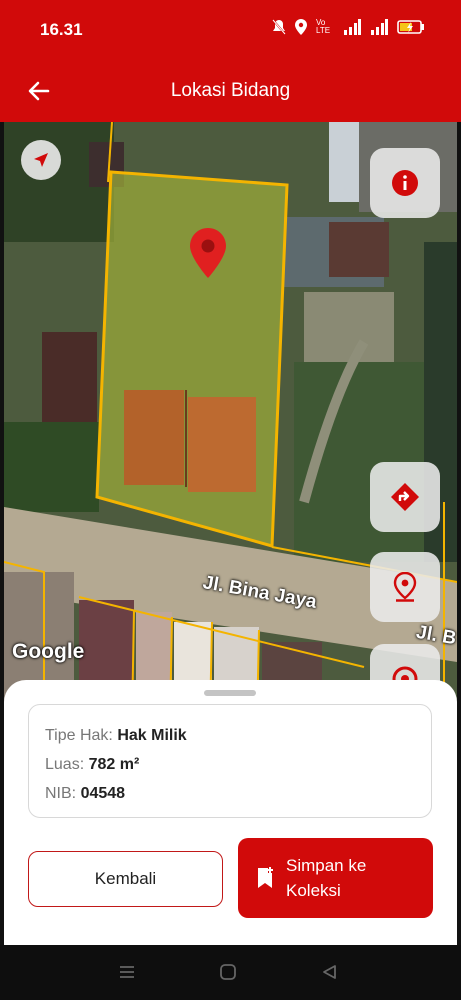  What do you see at coordinates (230, 693) in the screenshot?
I see `drag-handle` at bounding box center [230, 693].